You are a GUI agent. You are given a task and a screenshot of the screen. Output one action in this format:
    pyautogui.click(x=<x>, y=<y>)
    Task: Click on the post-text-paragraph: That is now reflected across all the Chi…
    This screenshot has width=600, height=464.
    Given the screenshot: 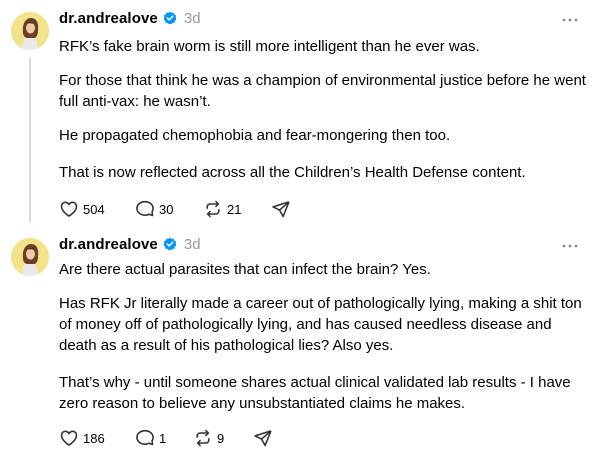 What is the action you would take?
    pyautogui.click(x=292, y=172)
    